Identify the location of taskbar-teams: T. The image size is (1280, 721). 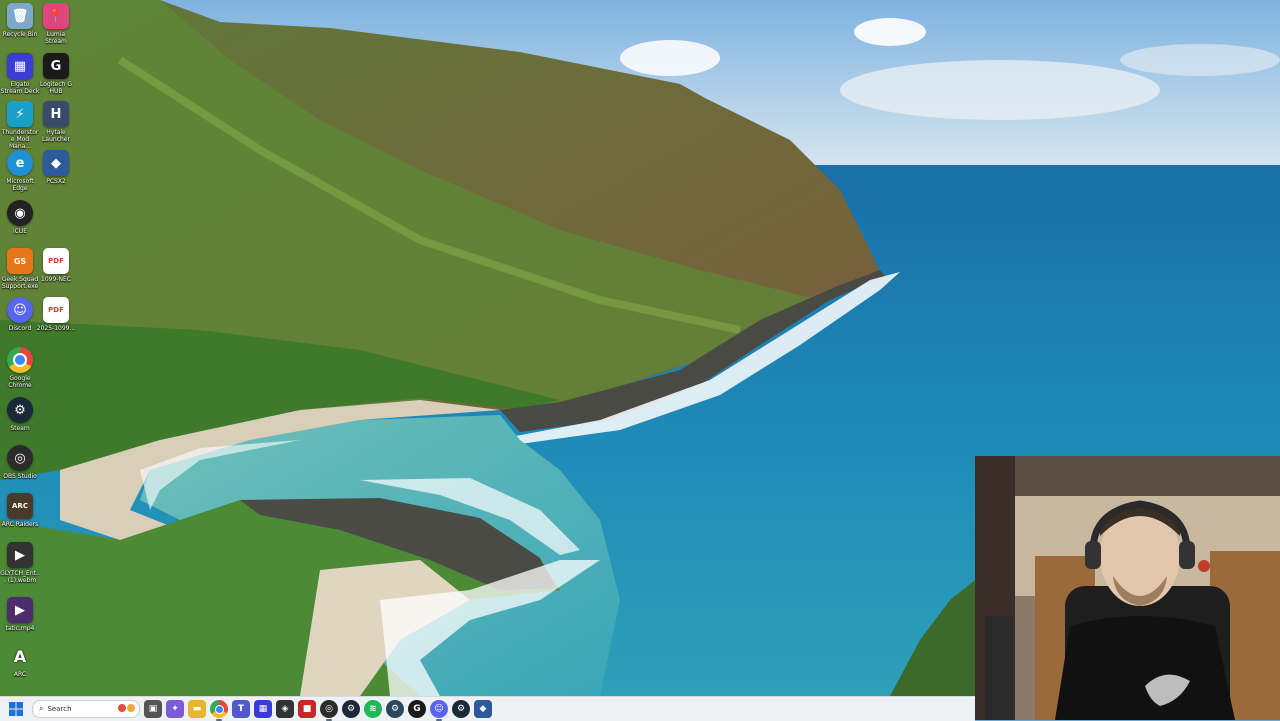
(241, 709).